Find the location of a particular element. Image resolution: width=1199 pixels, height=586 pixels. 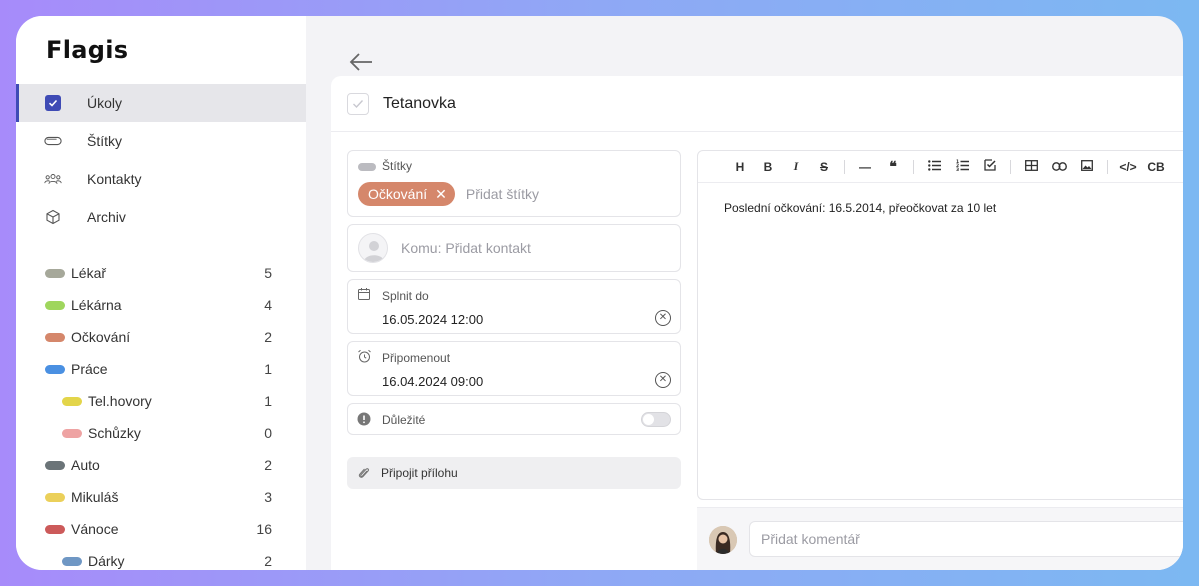

due-date-field: Splnit do 16.05.2024 12:00 ✕ is located at coordinates (514, 306).